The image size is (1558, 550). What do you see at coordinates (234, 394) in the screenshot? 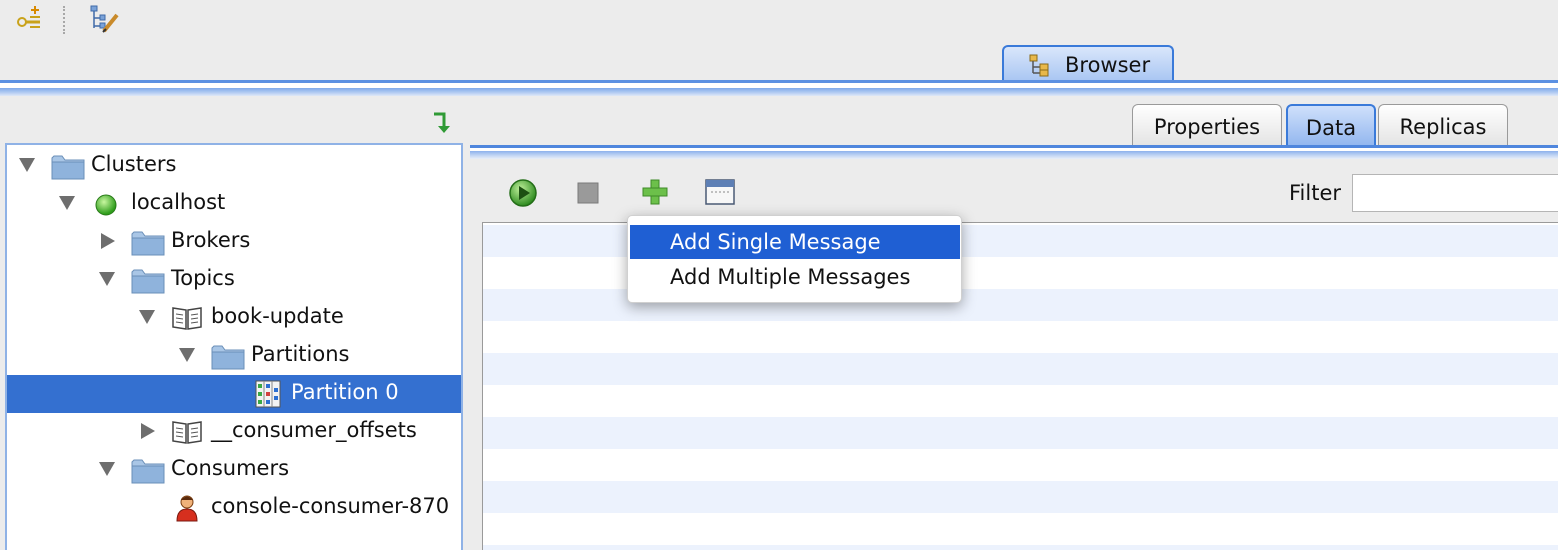
I see `tree-node-partition-0: Partition 0` at bounding box center [234, 394].